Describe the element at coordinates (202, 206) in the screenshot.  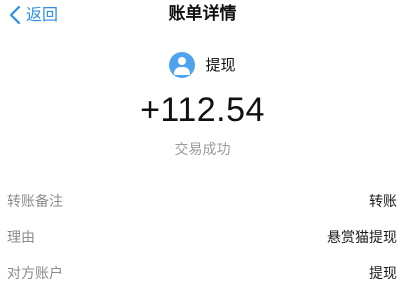
I see `detail-row-note: 转账备注 转账` at that location.